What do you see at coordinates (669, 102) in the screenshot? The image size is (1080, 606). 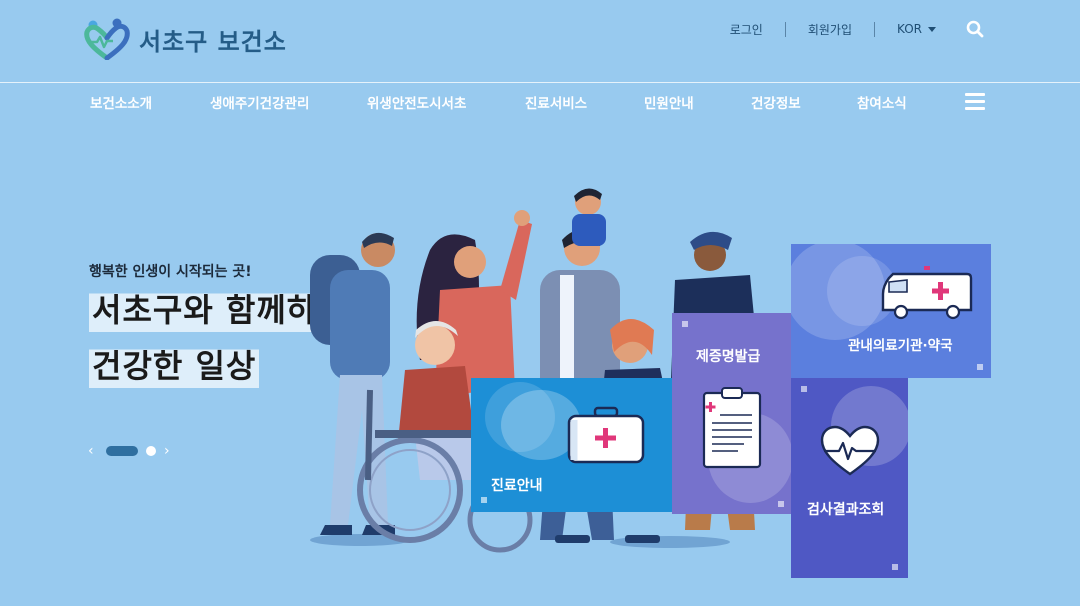 I see `nav-item-civil-service: 민원안내` at bounding box center [669, 102].